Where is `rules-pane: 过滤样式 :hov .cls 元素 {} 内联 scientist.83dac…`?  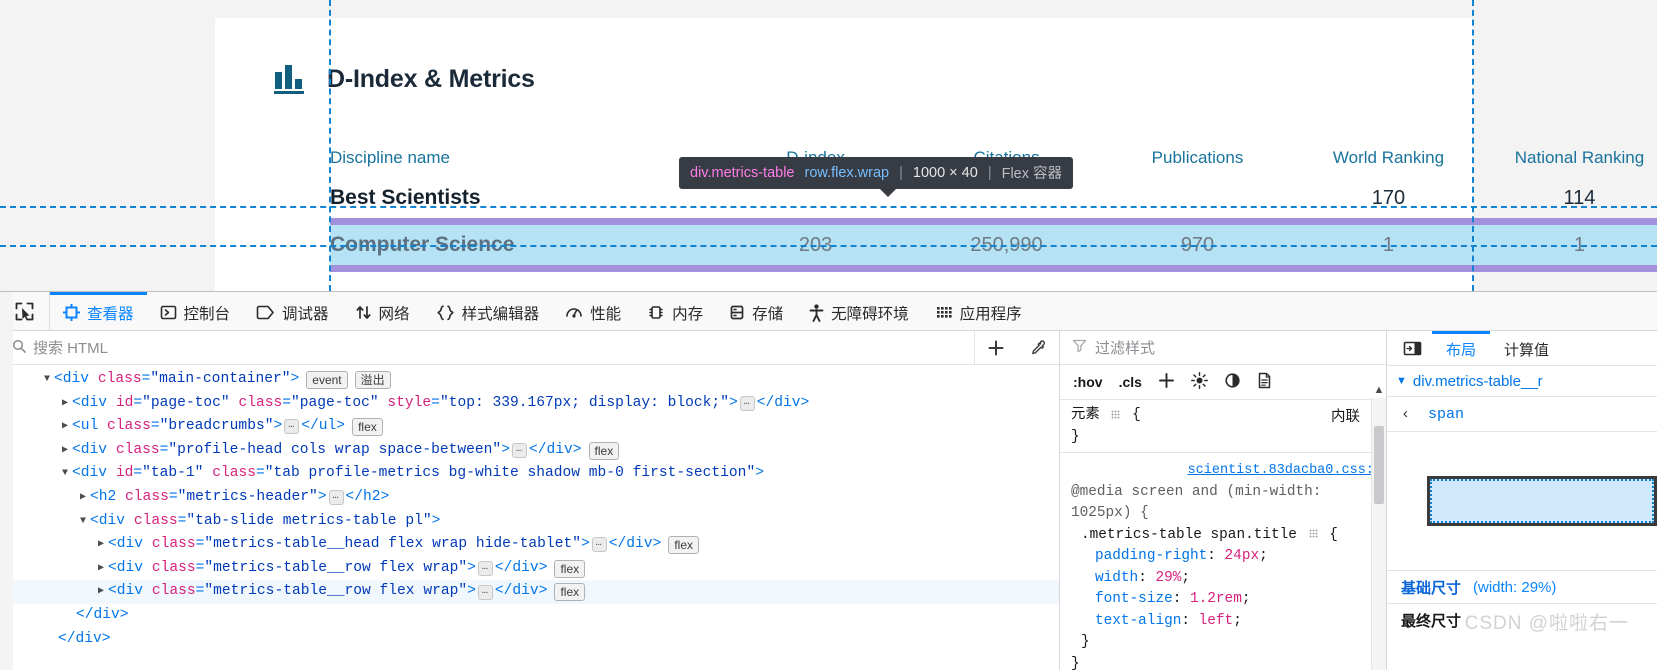 rules-pane: 过滤样式 :hov .cls 元素 {} 内联 scientist.83dac… is located at coordinates (1223, 500).